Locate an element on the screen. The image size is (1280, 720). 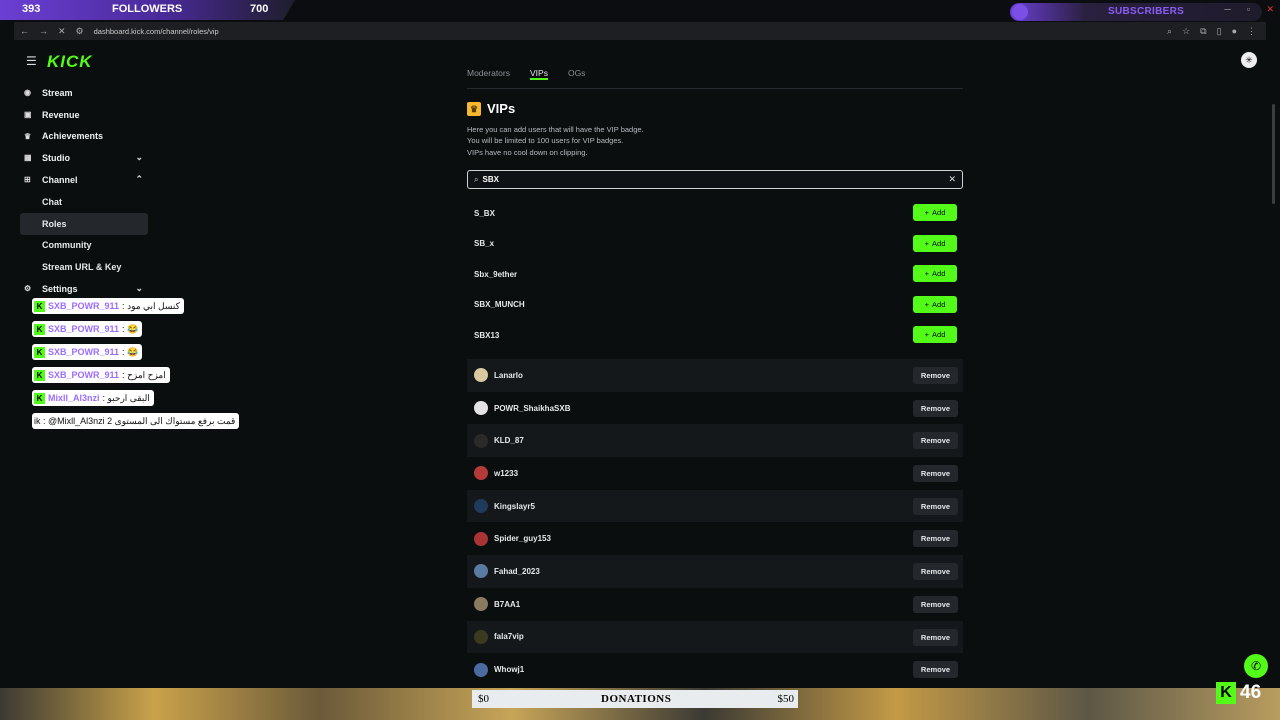
sidebar-item-label: Settings is located at coordinates (60, 289).